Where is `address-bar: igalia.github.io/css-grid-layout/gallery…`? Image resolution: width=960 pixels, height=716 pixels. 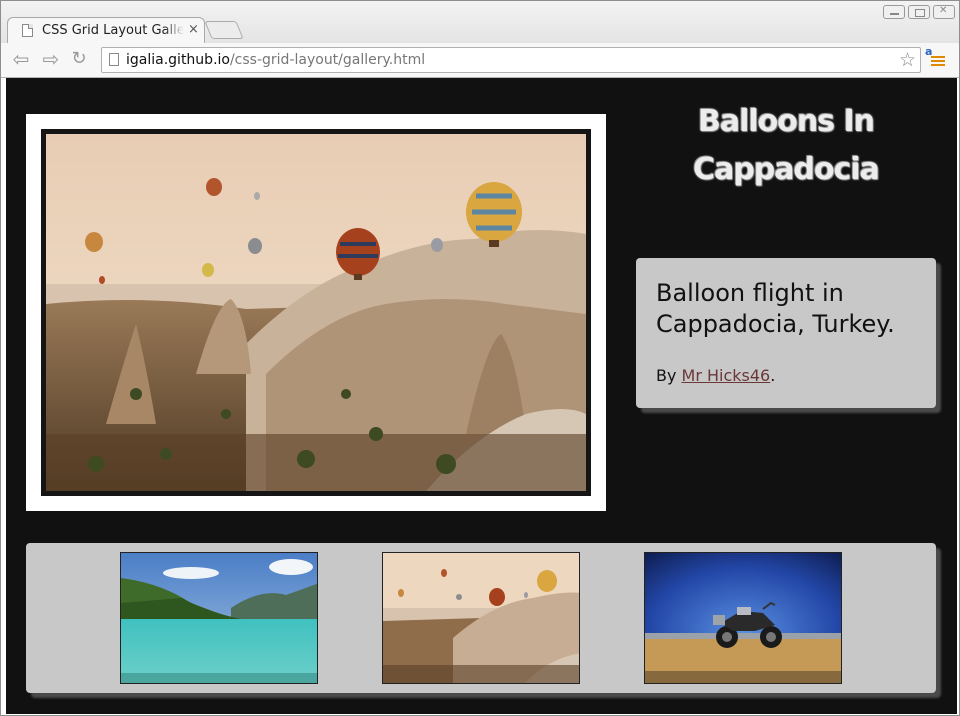 address-bar: igalia.github.io/css-grid-layout/gallery… is located at coordinates (511, 60).